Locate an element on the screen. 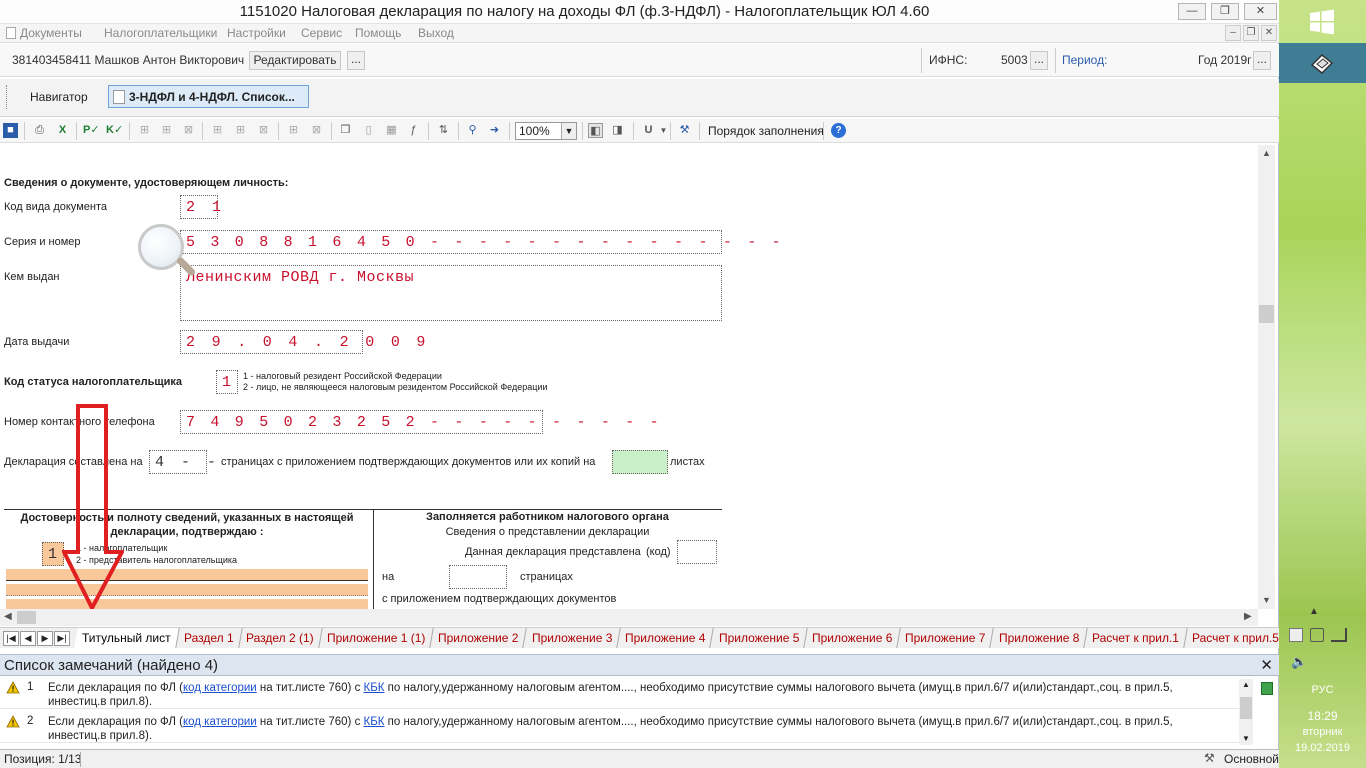 This screenshot has height=768, width=1366. add-sheet-icon: ⊞ is located at coordinates (293, 130).